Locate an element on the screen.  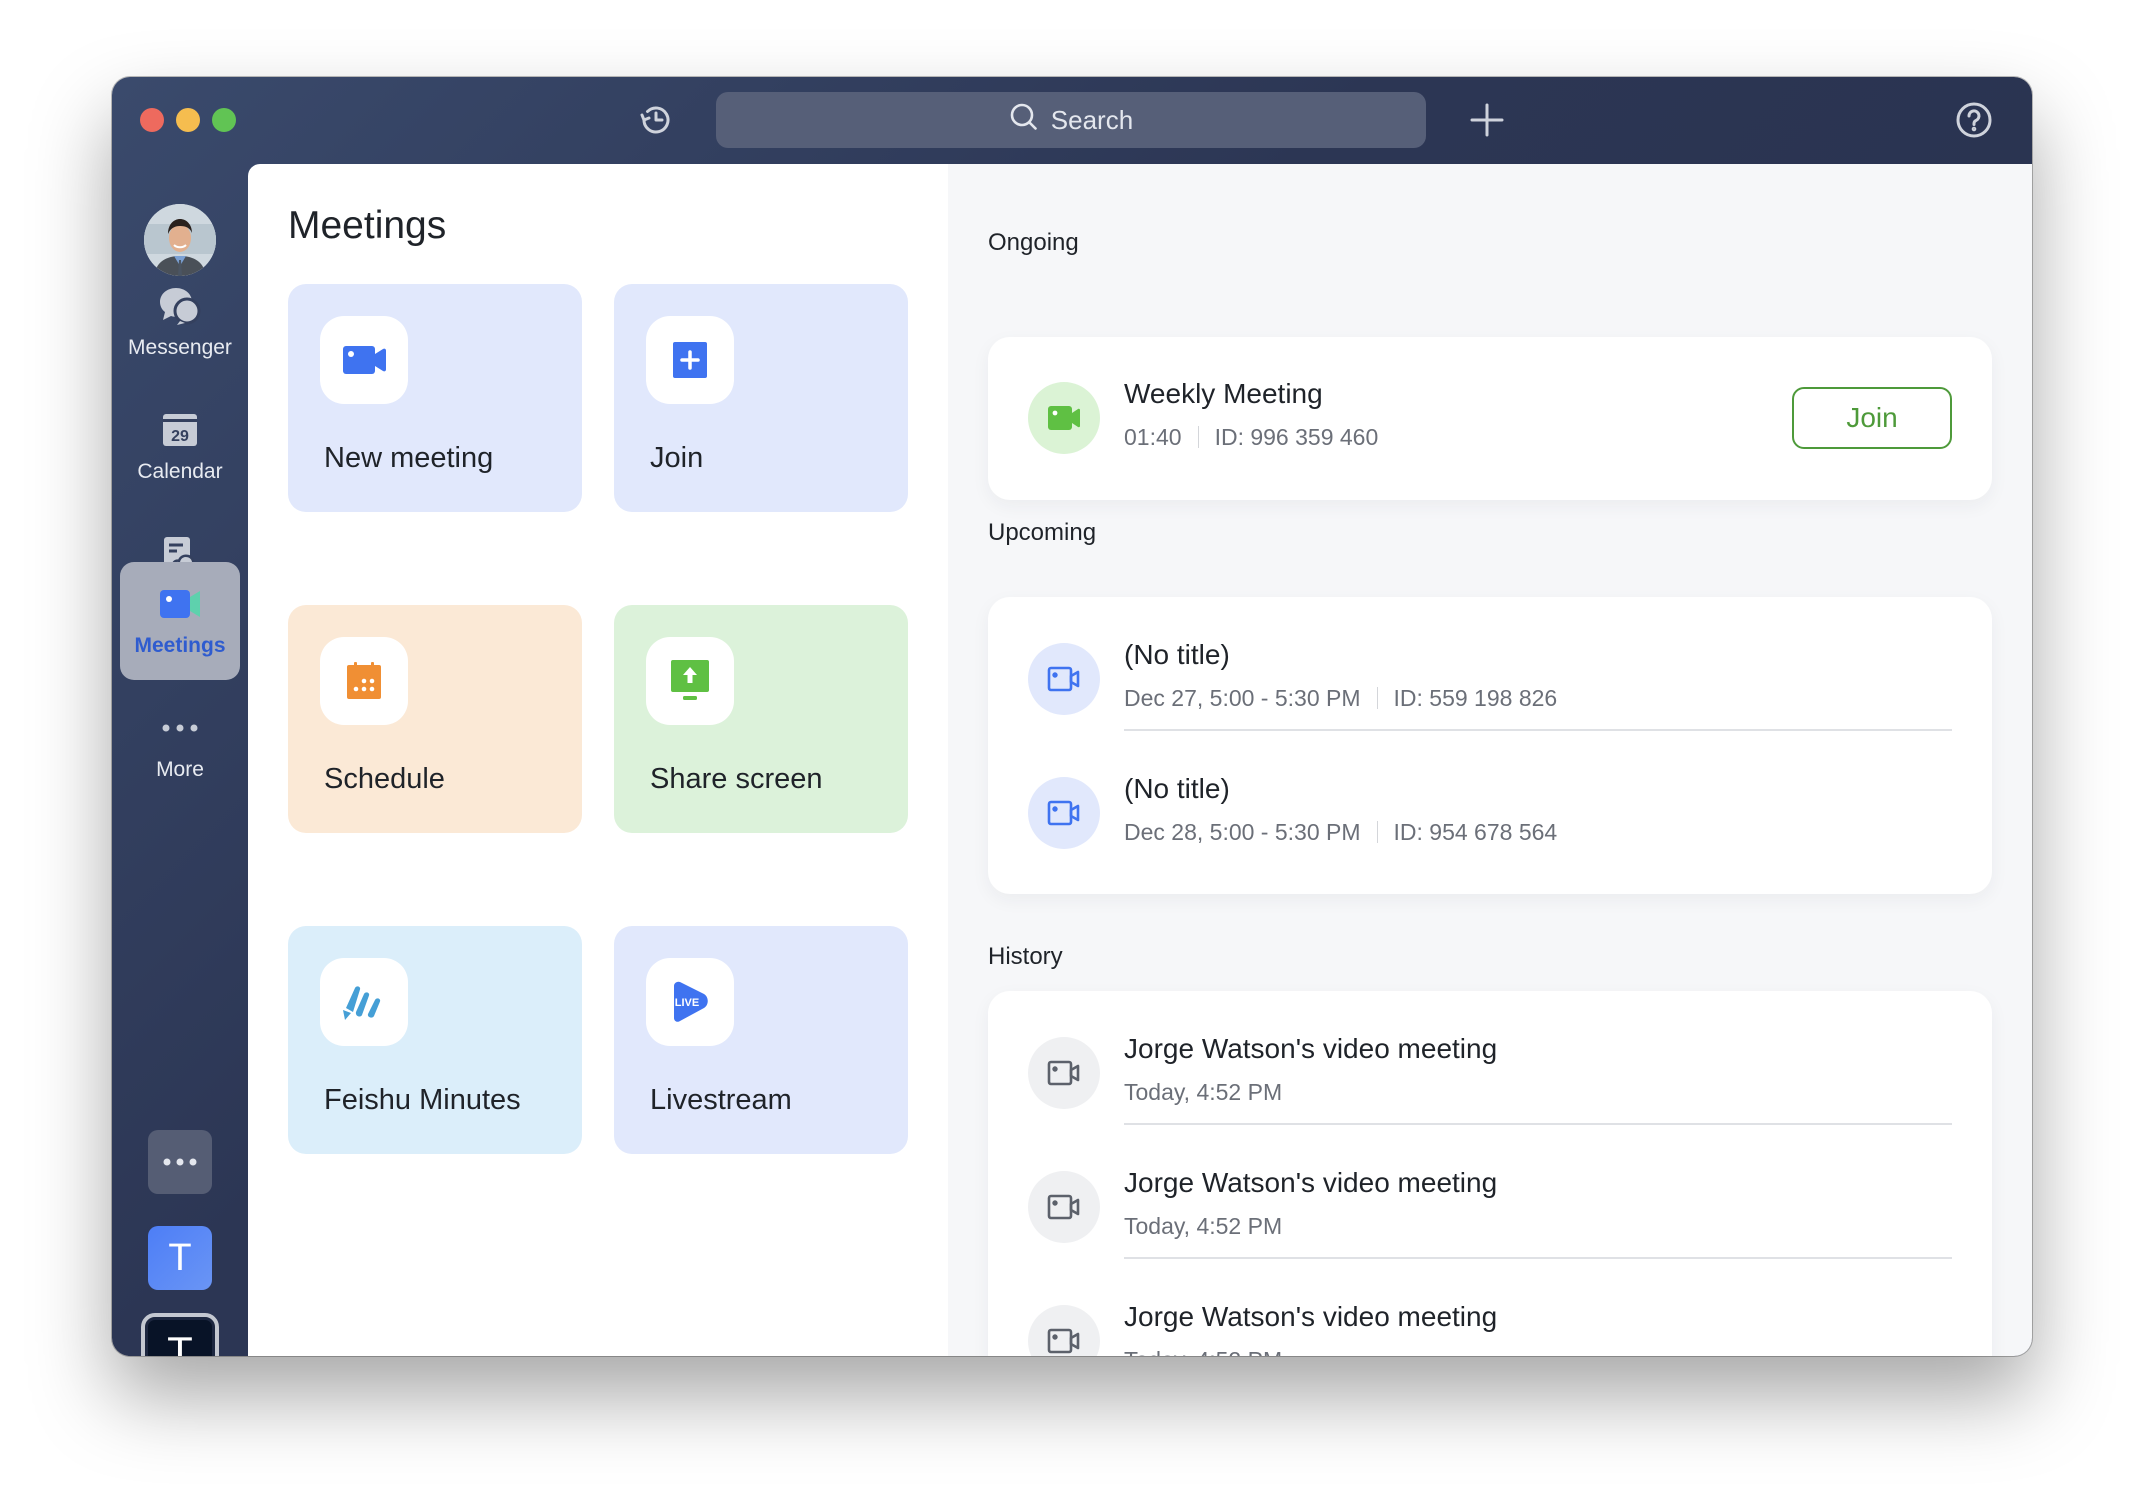
upcoming-section-label: Upcoming is located at coordinates (1042, 532).